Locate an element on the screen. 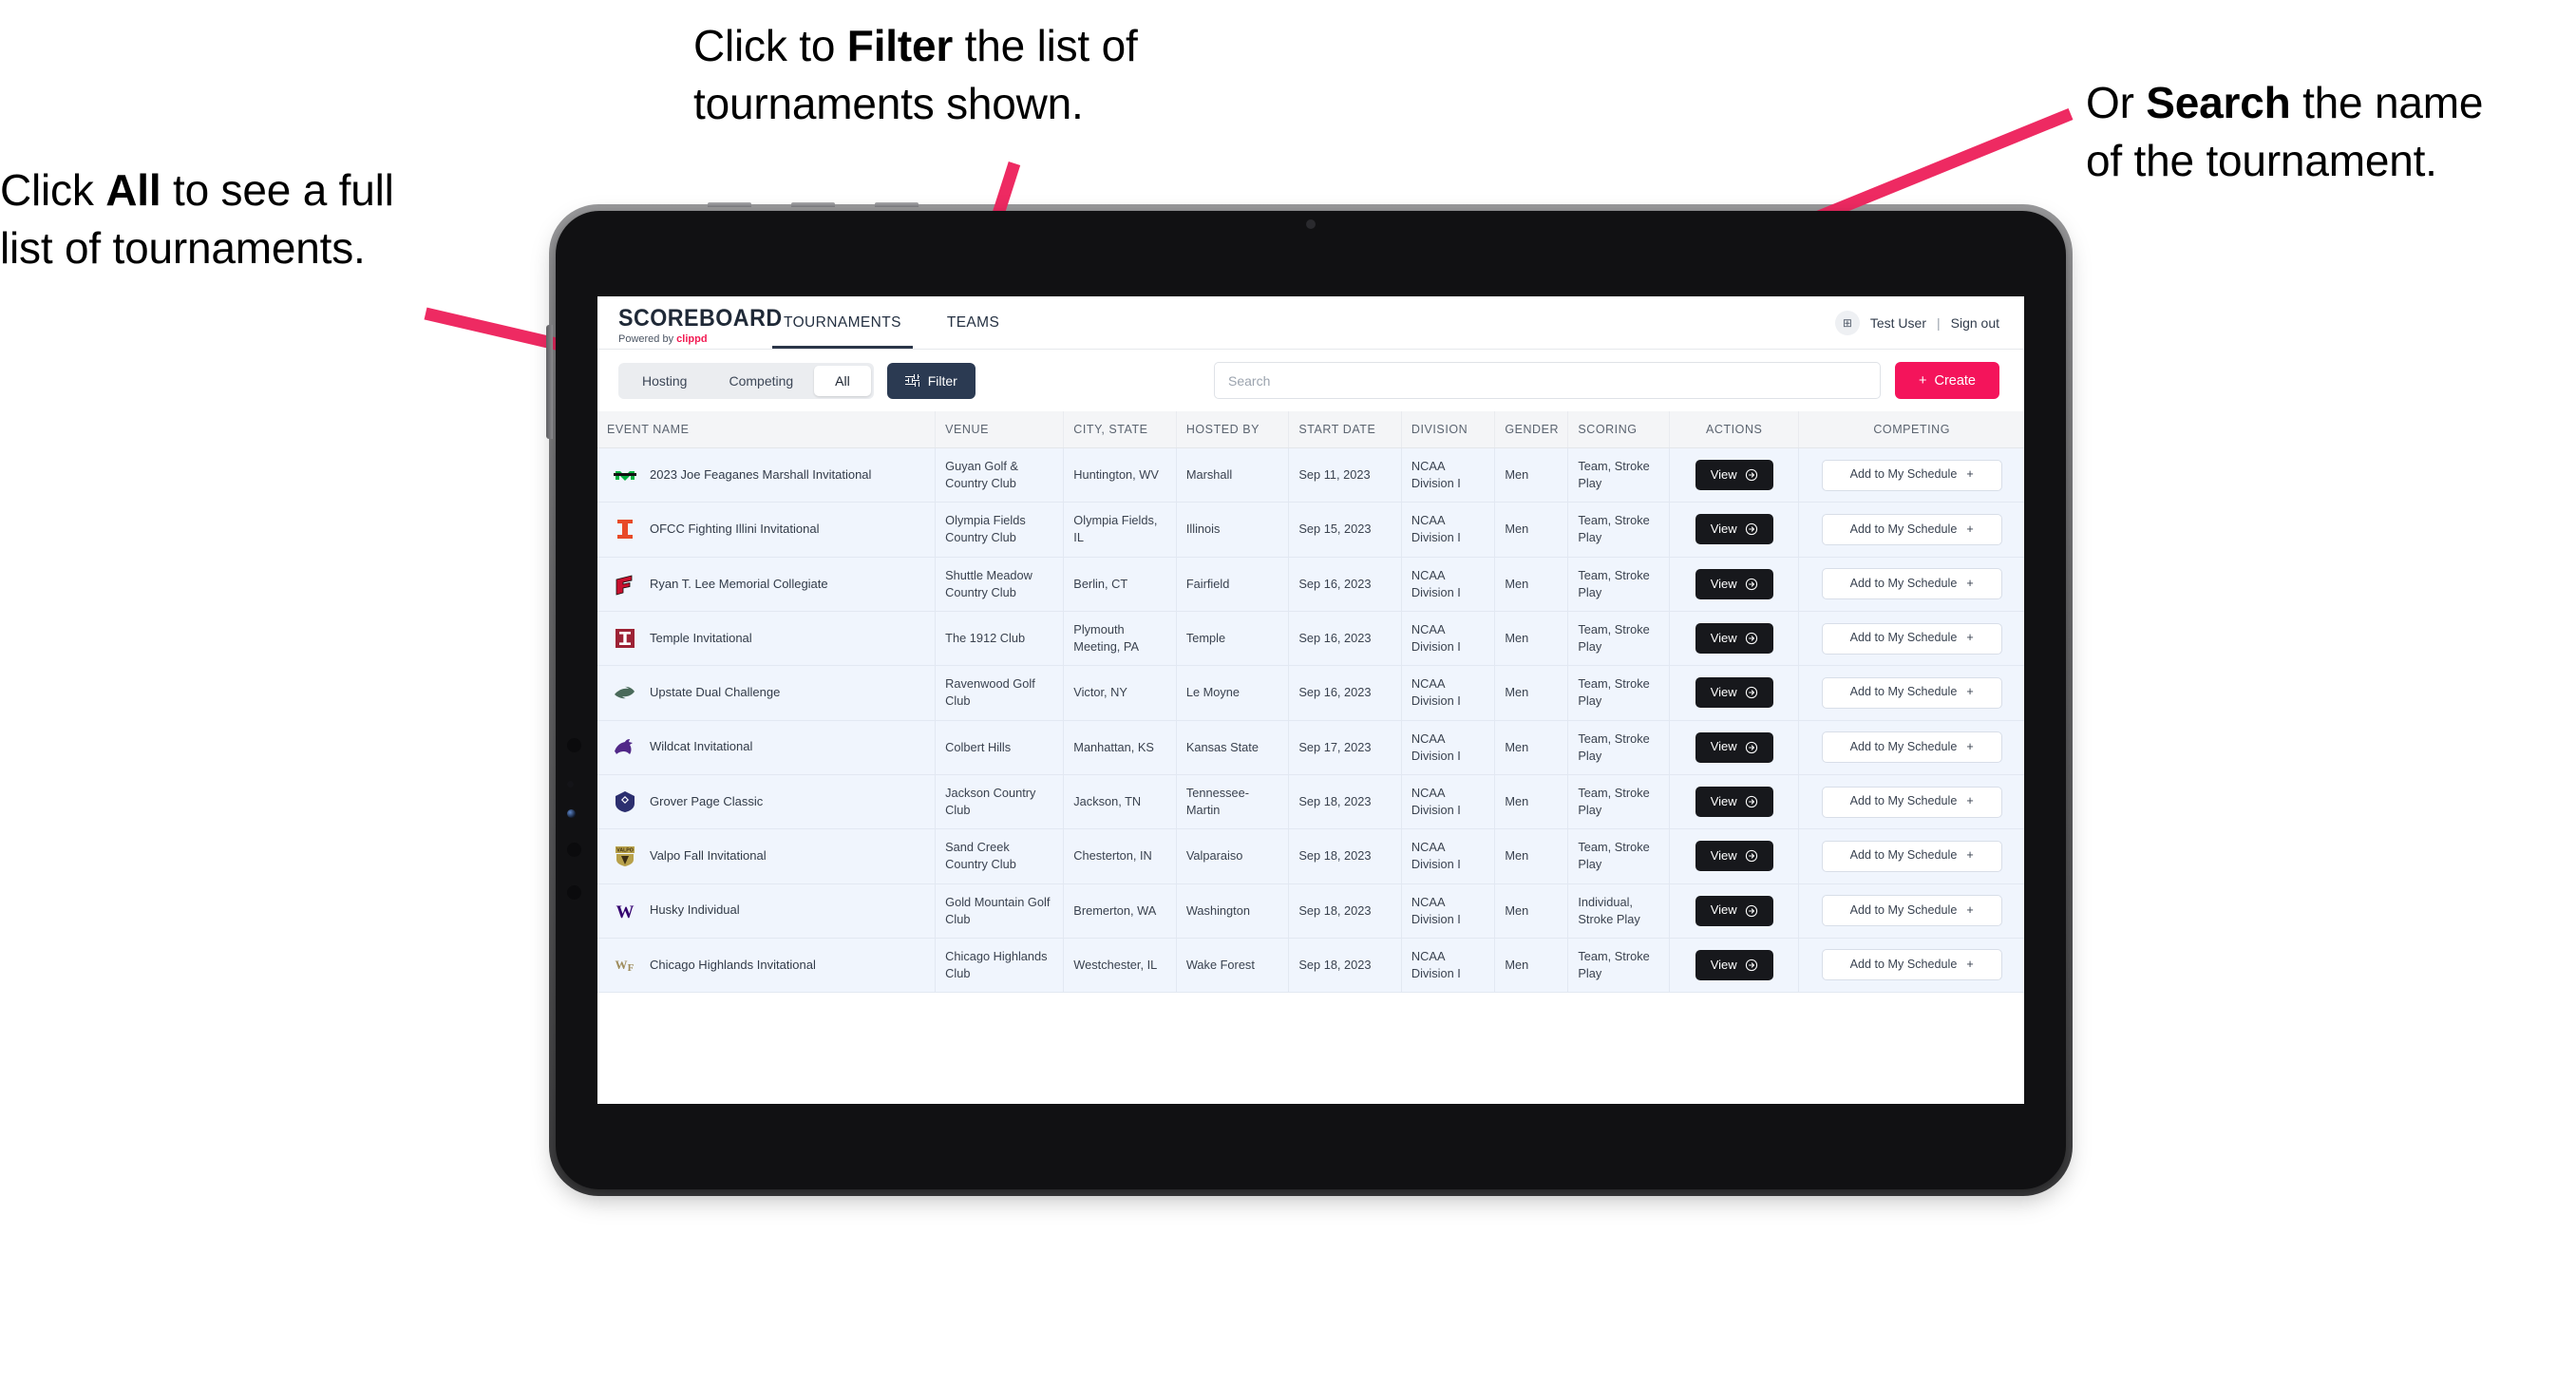 The image size is (2576, 1386). create-button: + Create is located at coordinates (1947, 380).